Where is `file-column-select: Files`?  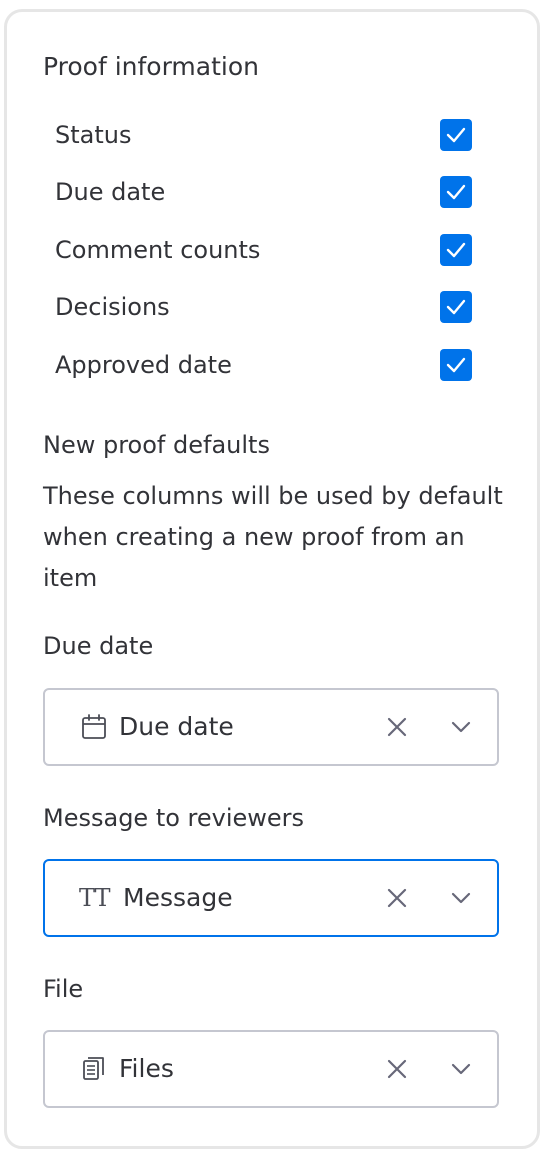 file-column-select: Files is located at coordinates (271, 1069).